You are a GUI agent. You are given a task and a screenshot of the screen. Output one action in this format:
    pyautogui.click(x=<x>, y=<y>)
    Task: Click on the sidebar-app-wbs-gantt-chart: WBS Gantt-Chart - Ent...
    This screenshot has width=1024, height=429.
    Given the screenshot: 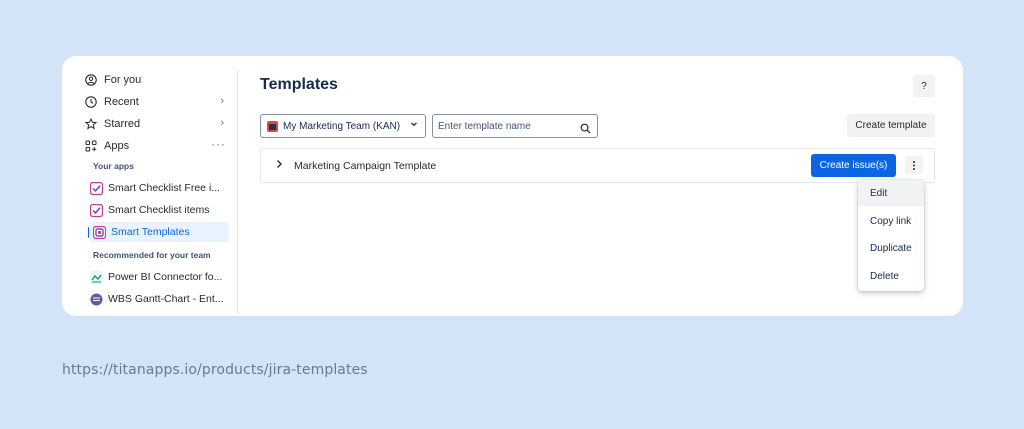 What is the action you would take?
    pyautogui.click(x=160, y=299)
    